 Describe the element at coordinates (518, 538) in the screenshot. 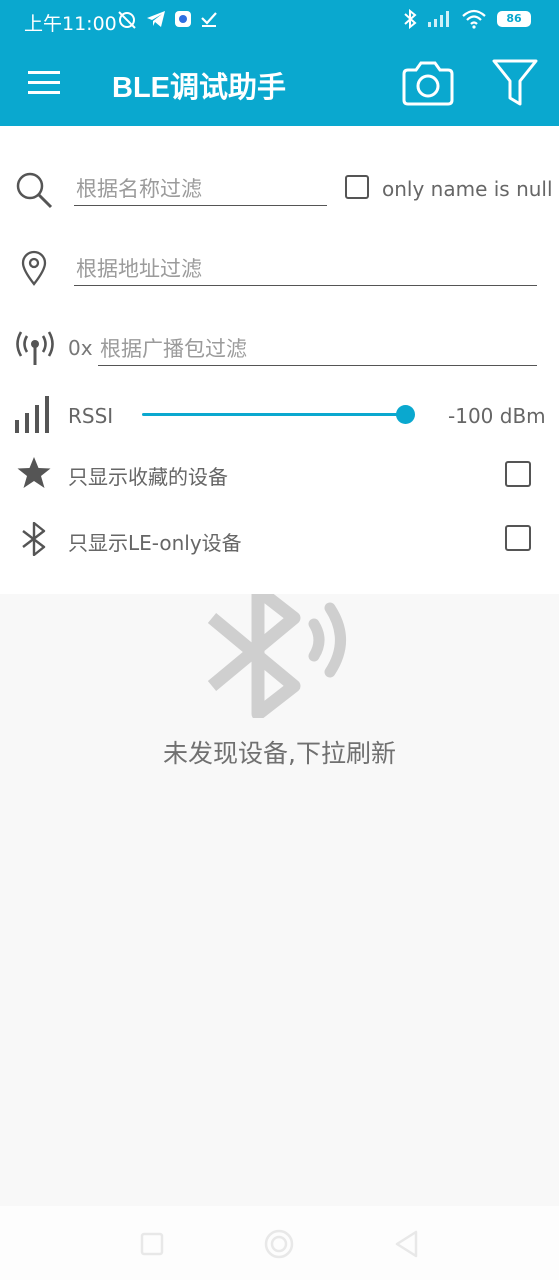

I see `le-only-checkbox` at that location.